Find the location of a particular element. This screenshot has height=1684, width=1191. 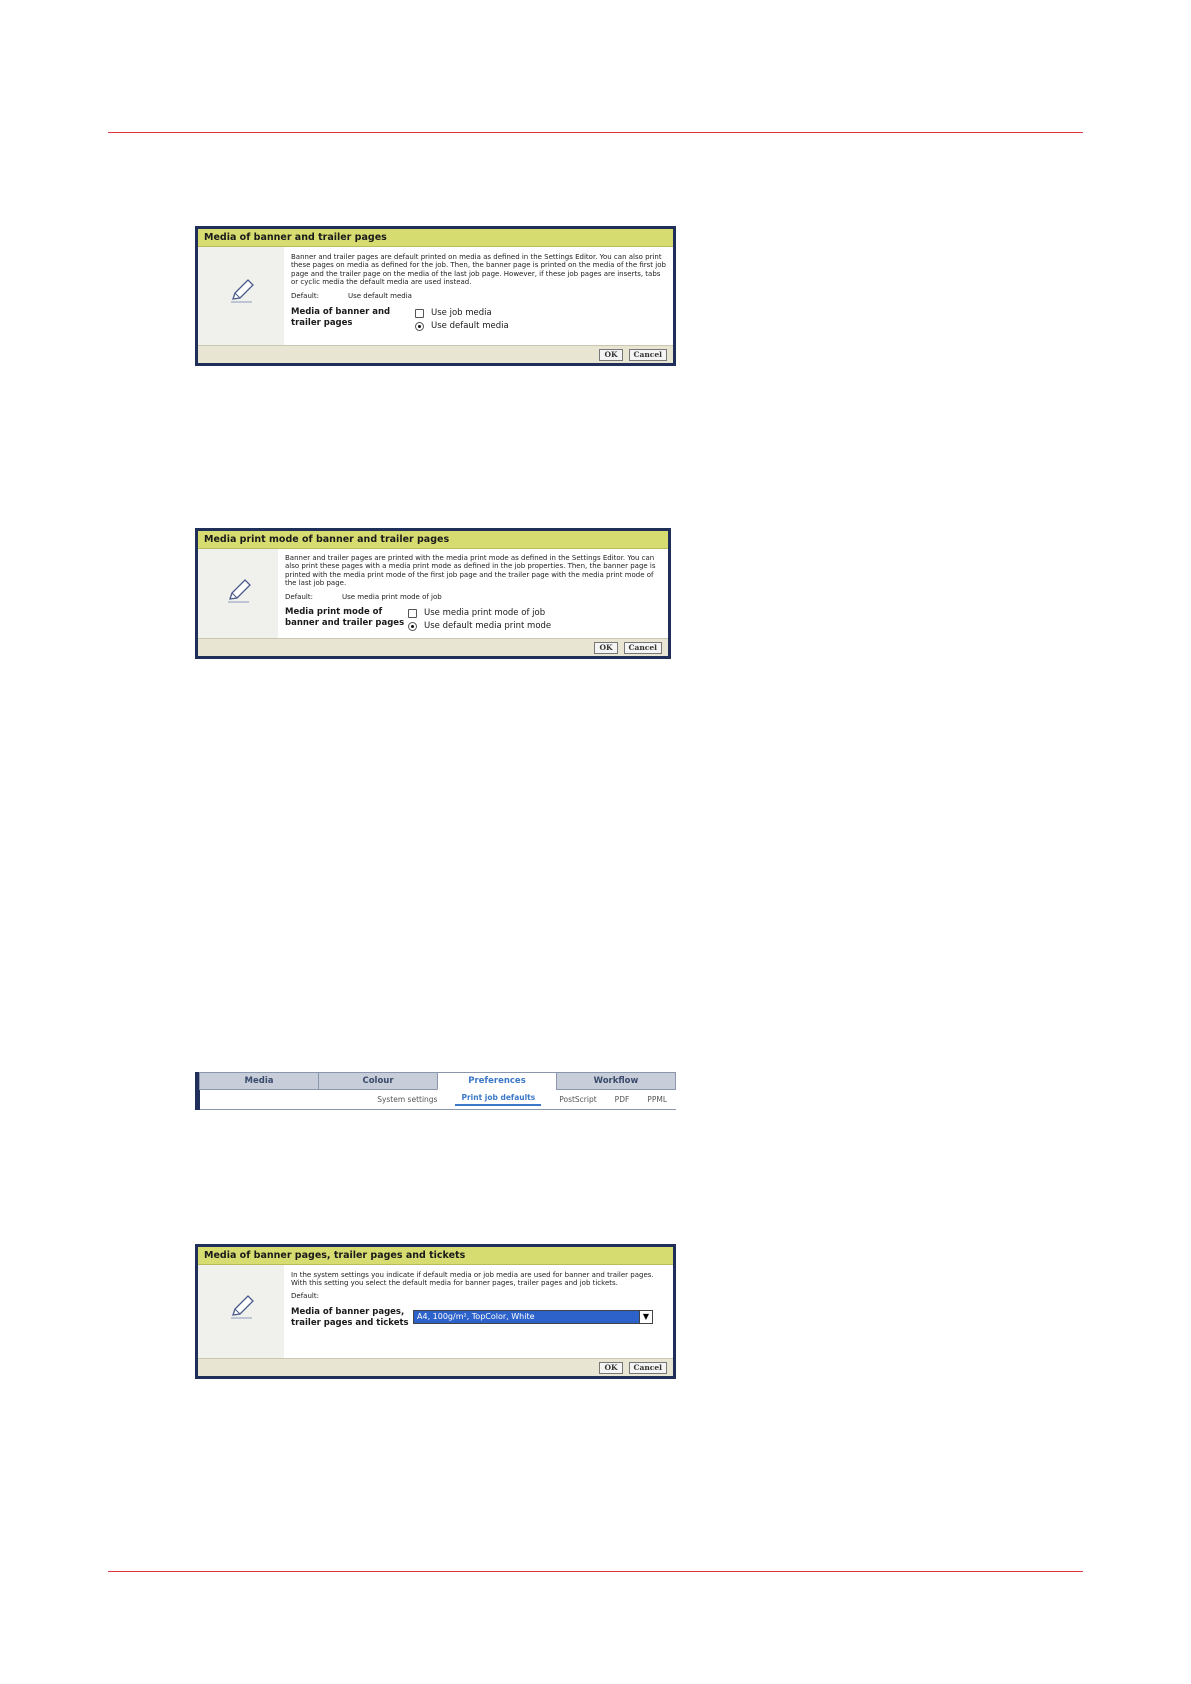

option-label: Use job media is located at coordinates (461, 312).